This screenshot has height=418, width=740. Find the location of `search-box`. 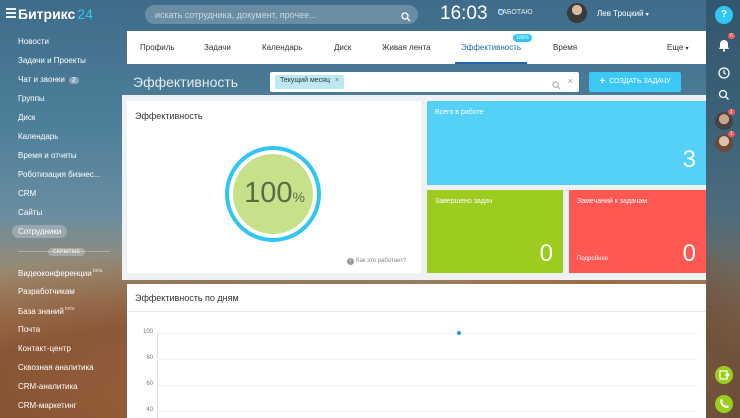

search-box is located at coordinates (281, 16).